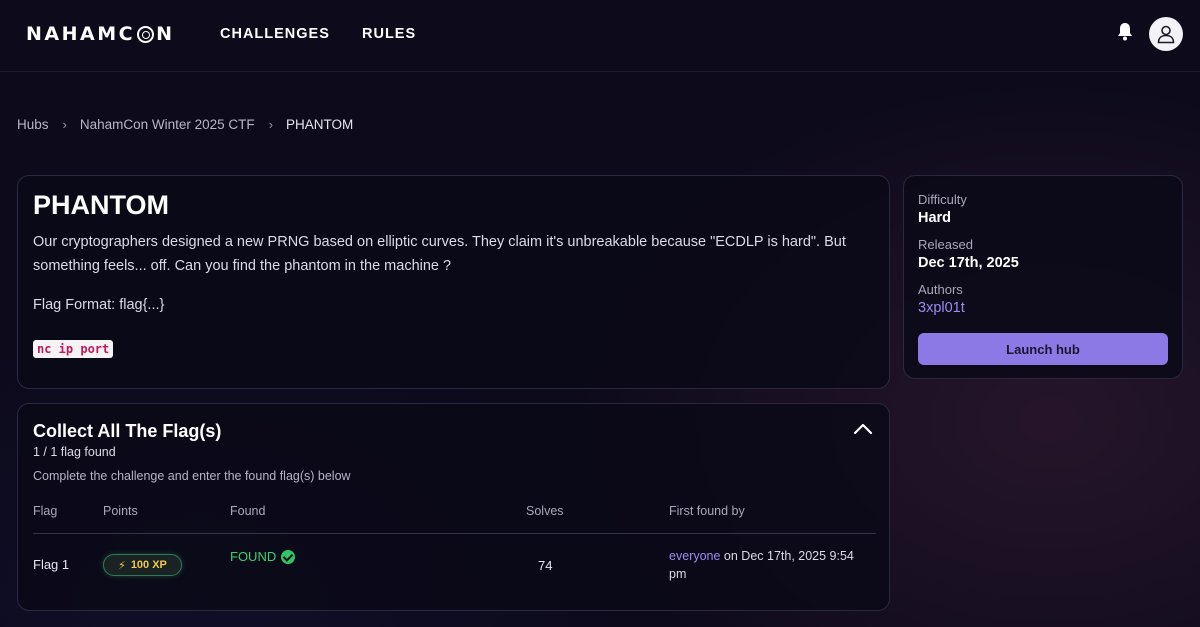 The image size is (1200, 627). Describe the element at coordinates (51, 564) in the screenshot. I see `flag-name: Flag 1` at that location.